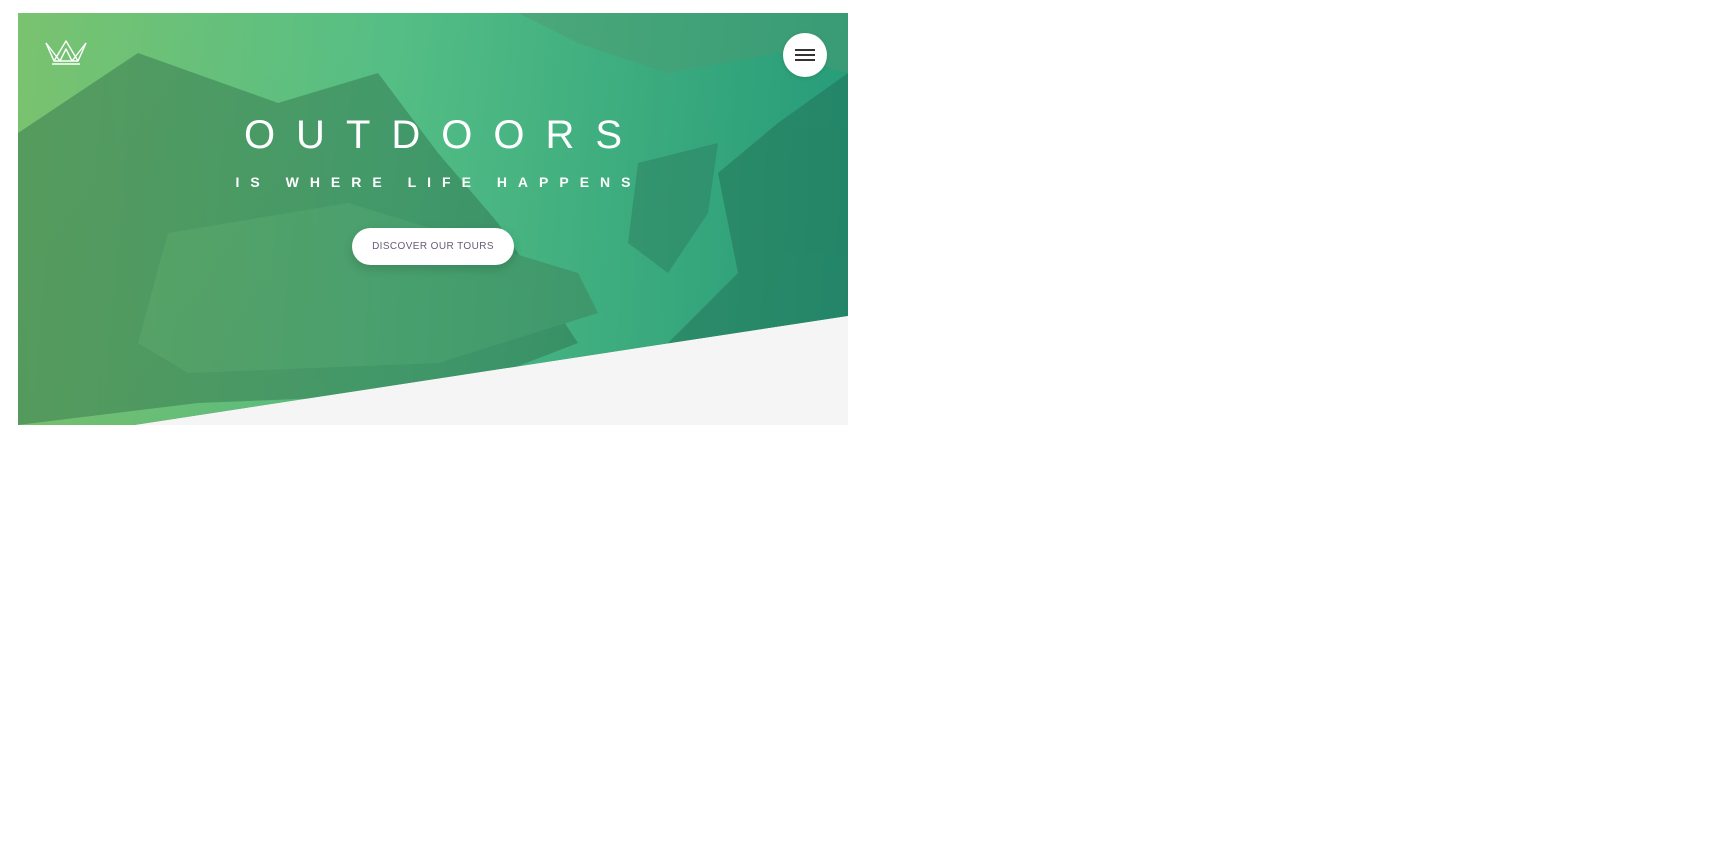 The image size is (1720, 848). I want to click on hero-heading: OUTDOORS IS WHERE LIFE HAPPENS, so click(433, 151).